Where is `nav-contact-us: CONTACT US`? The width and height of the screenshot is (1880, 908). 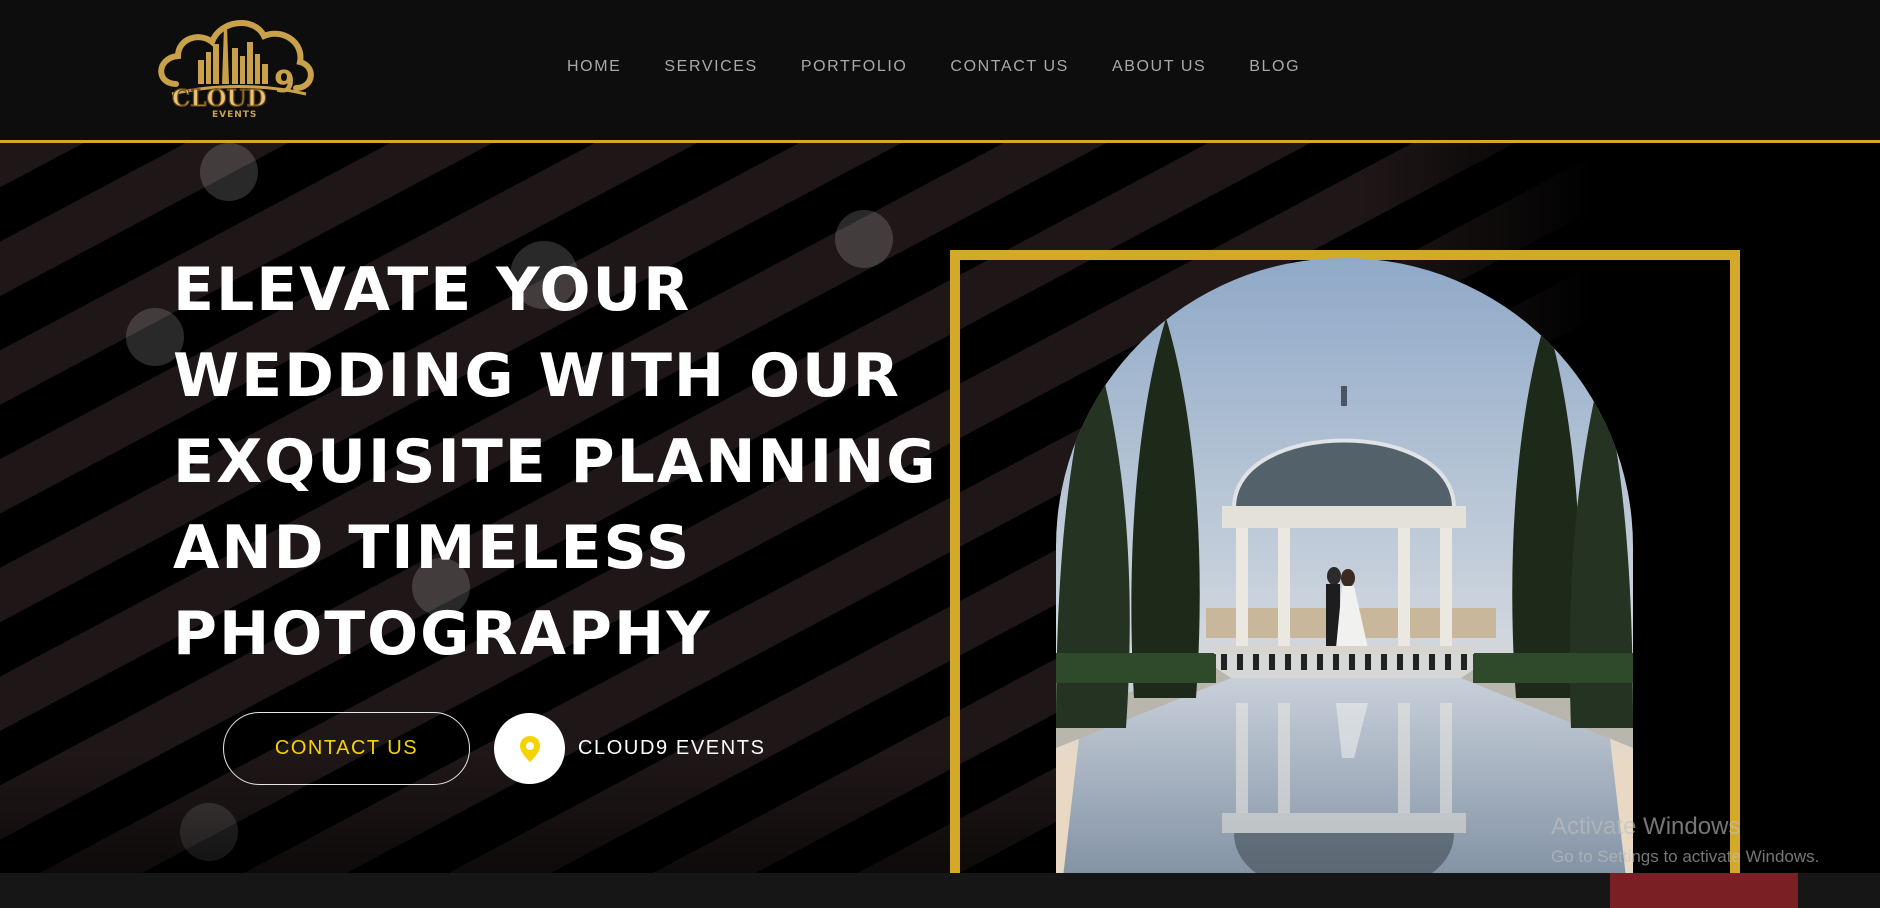 nav-contact-us: CONTACT US is located at coordinates (1009, 68).